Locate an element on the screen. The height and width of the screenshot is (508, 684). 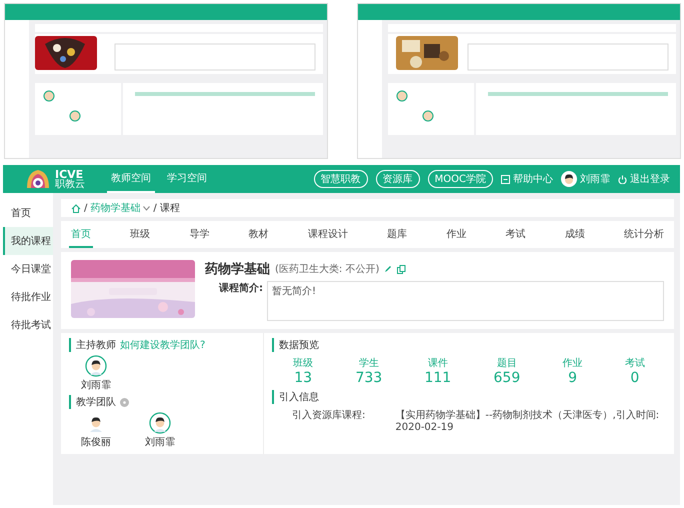
tab: 考试 is located at coordinates (516, 234).